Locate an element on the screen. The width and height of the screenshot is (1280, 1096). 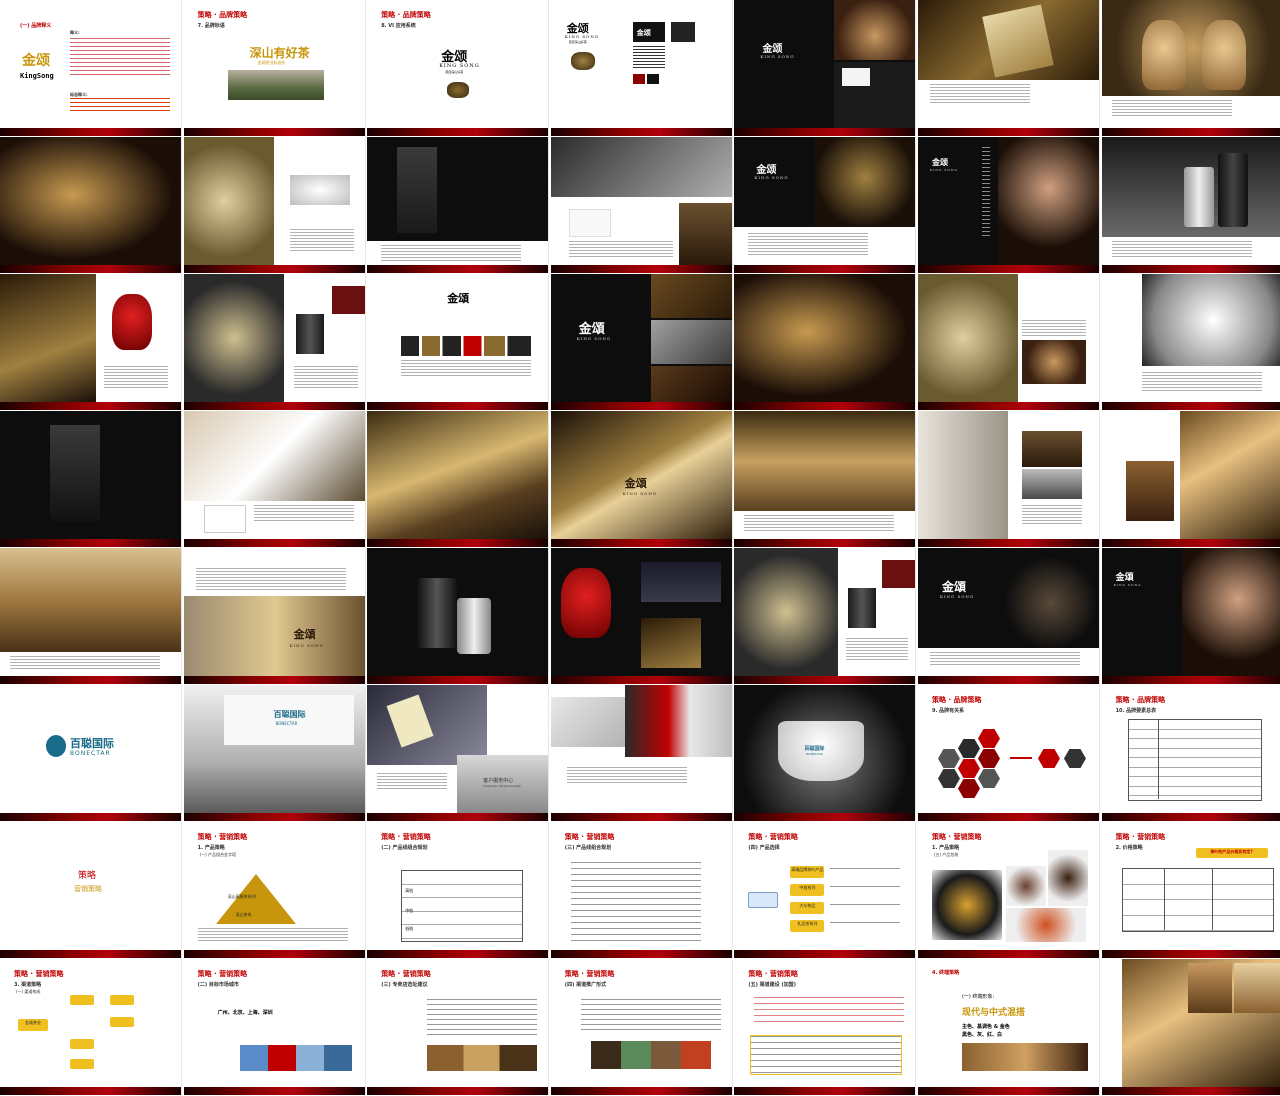
slide-3: 策略 · 品牌策略 8. VI 应用系统 金颂 KING SONG 源自深山好茶 is located at coordinates (458, 68).